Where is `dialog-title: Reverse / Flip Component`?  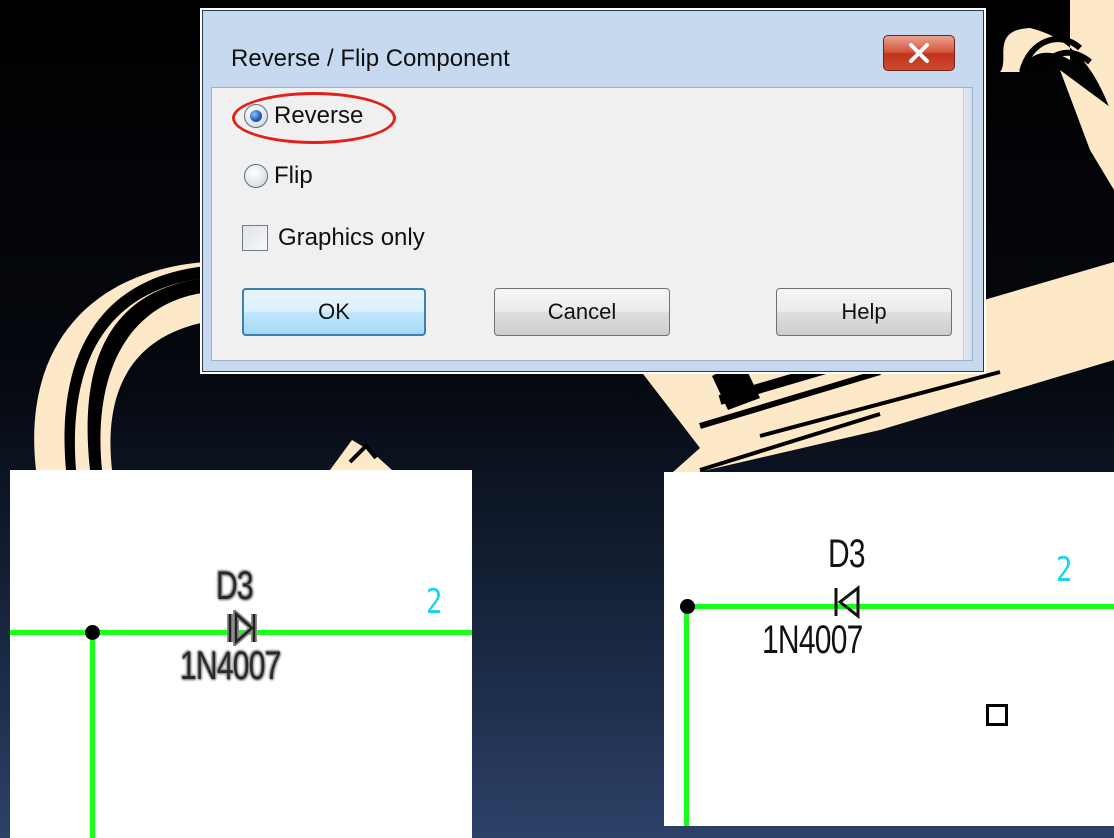 dialog-title: Reverse / Flip Component is located at coordinates (370, 58).